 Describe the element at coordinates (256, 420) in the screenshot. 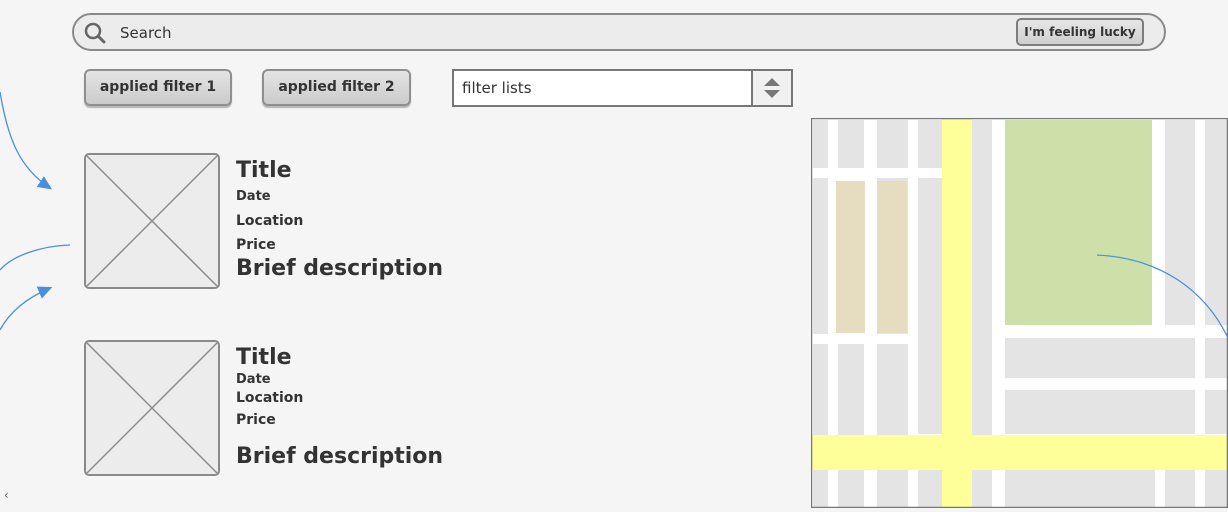

I see `listing-2-price: Price` at that location.